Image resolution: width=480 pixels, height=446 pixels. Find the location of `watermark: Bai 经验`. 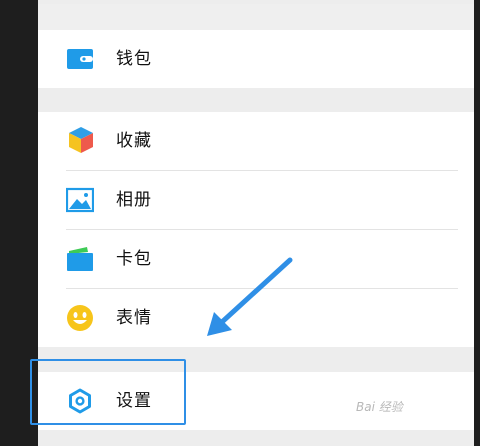

watermark: Bai 经验 is located at coordinates (379, 407).